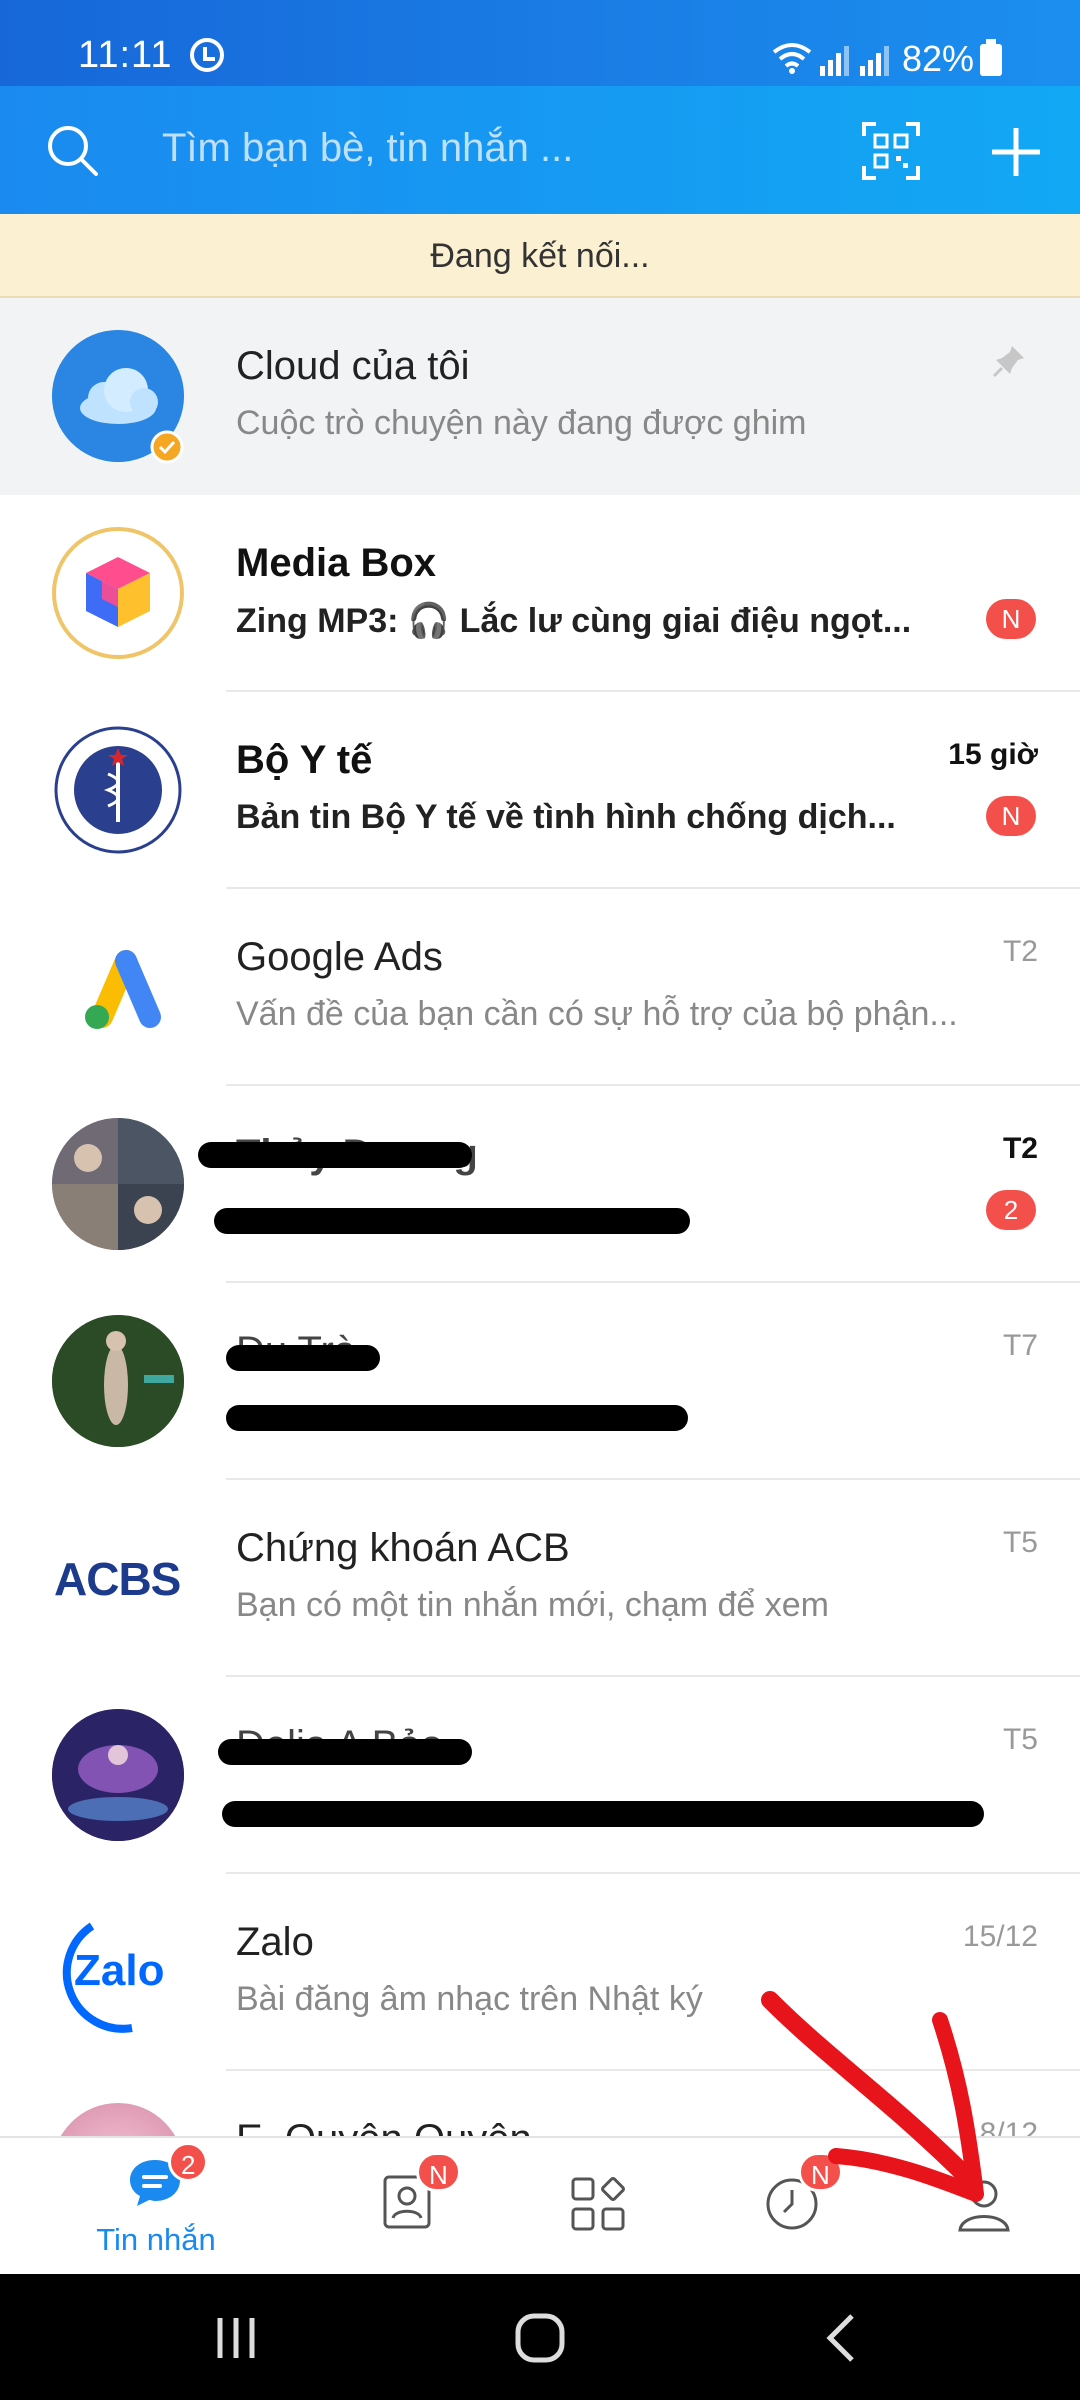 This screenshot has height=2400, width=1080. I want to click on conversation-name: Google Ads, so click(339, 957).